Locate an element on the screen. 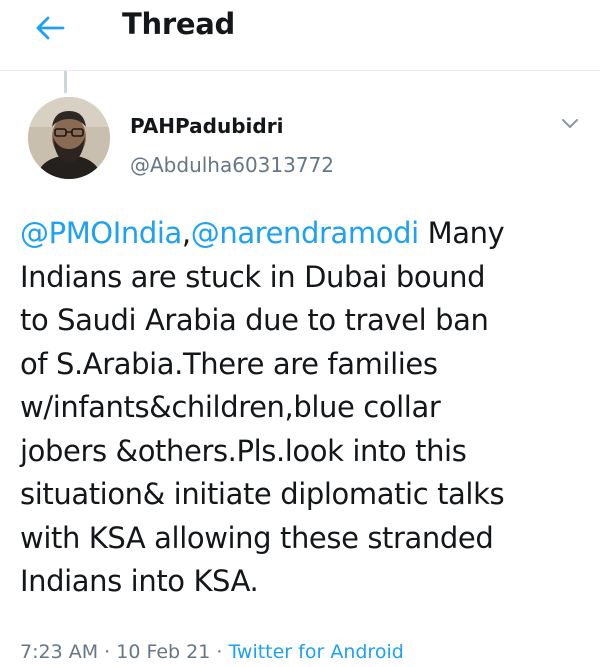  back-button is located at coordinates (50, 28).